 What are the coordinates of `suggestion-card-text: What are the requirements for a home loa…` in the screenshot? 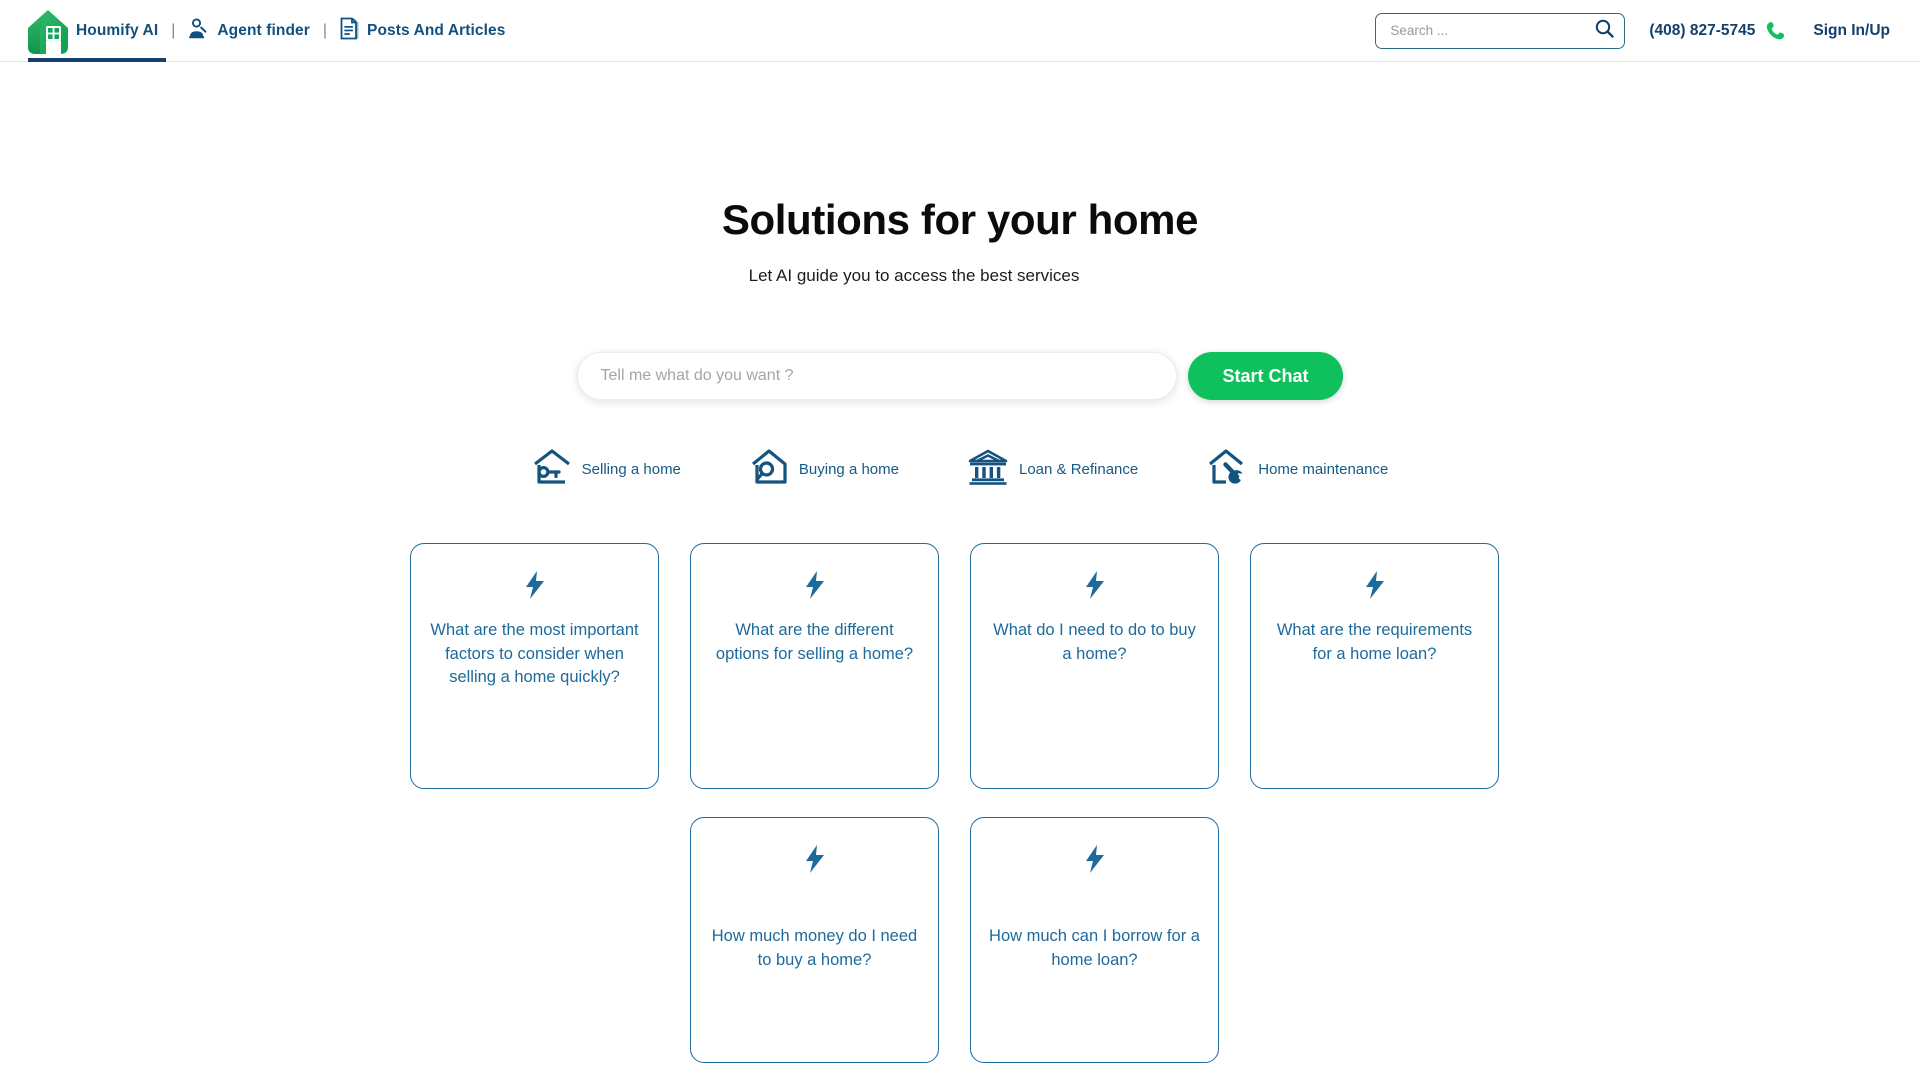 It's located at (1374, 642).